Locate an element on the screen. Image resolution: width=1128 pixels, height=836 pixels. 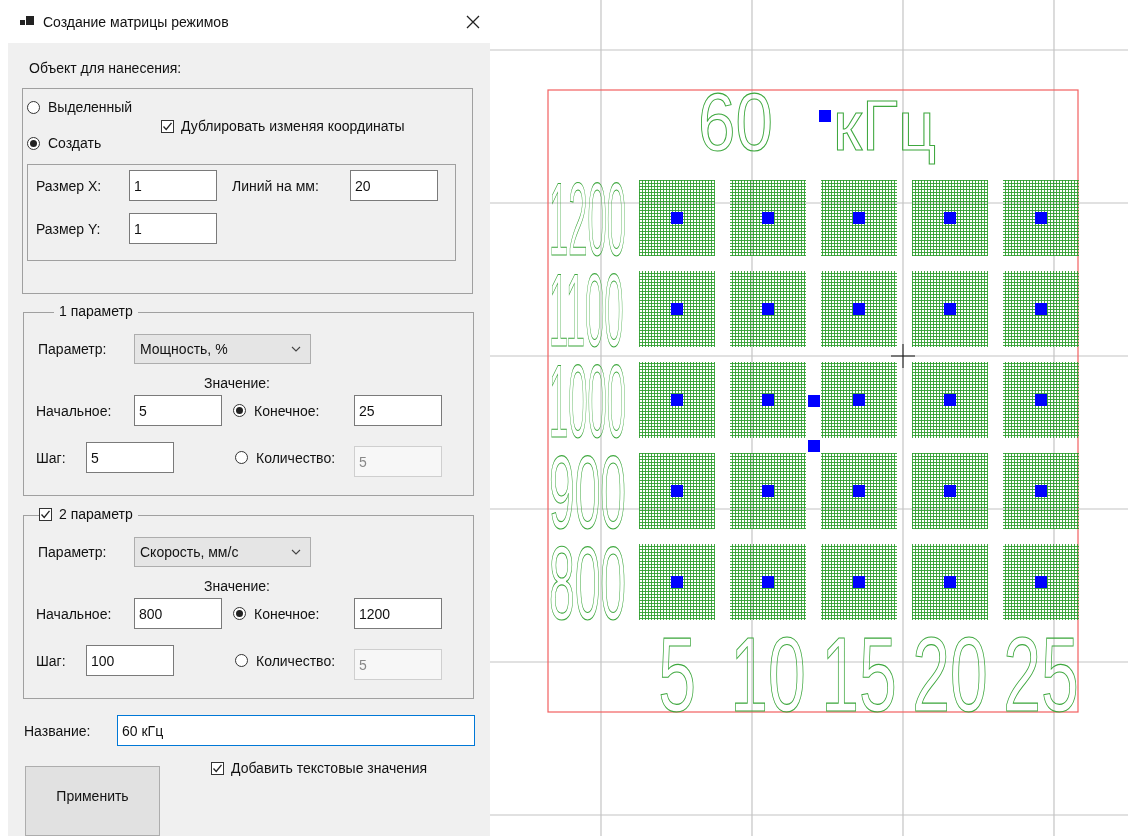
start-field: 5 is located at coordinates (178, 410).